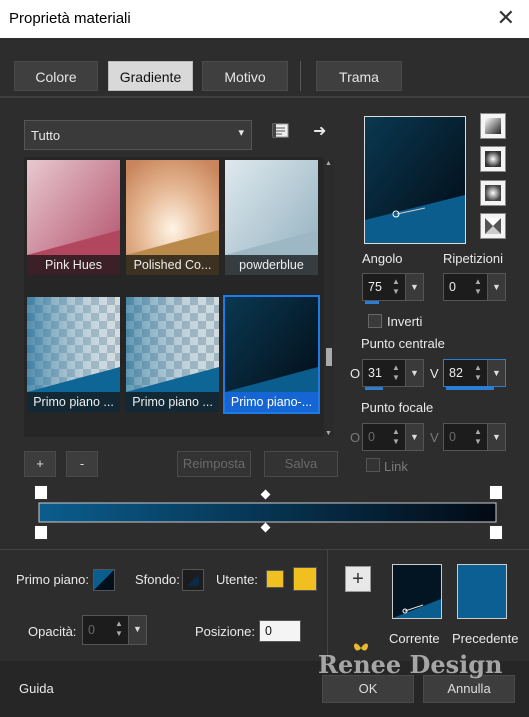  What do you see at coordinates (245, 76) in the screenshot?
I see `tab-motivo: Motivo` at bounding box center [245, 76].